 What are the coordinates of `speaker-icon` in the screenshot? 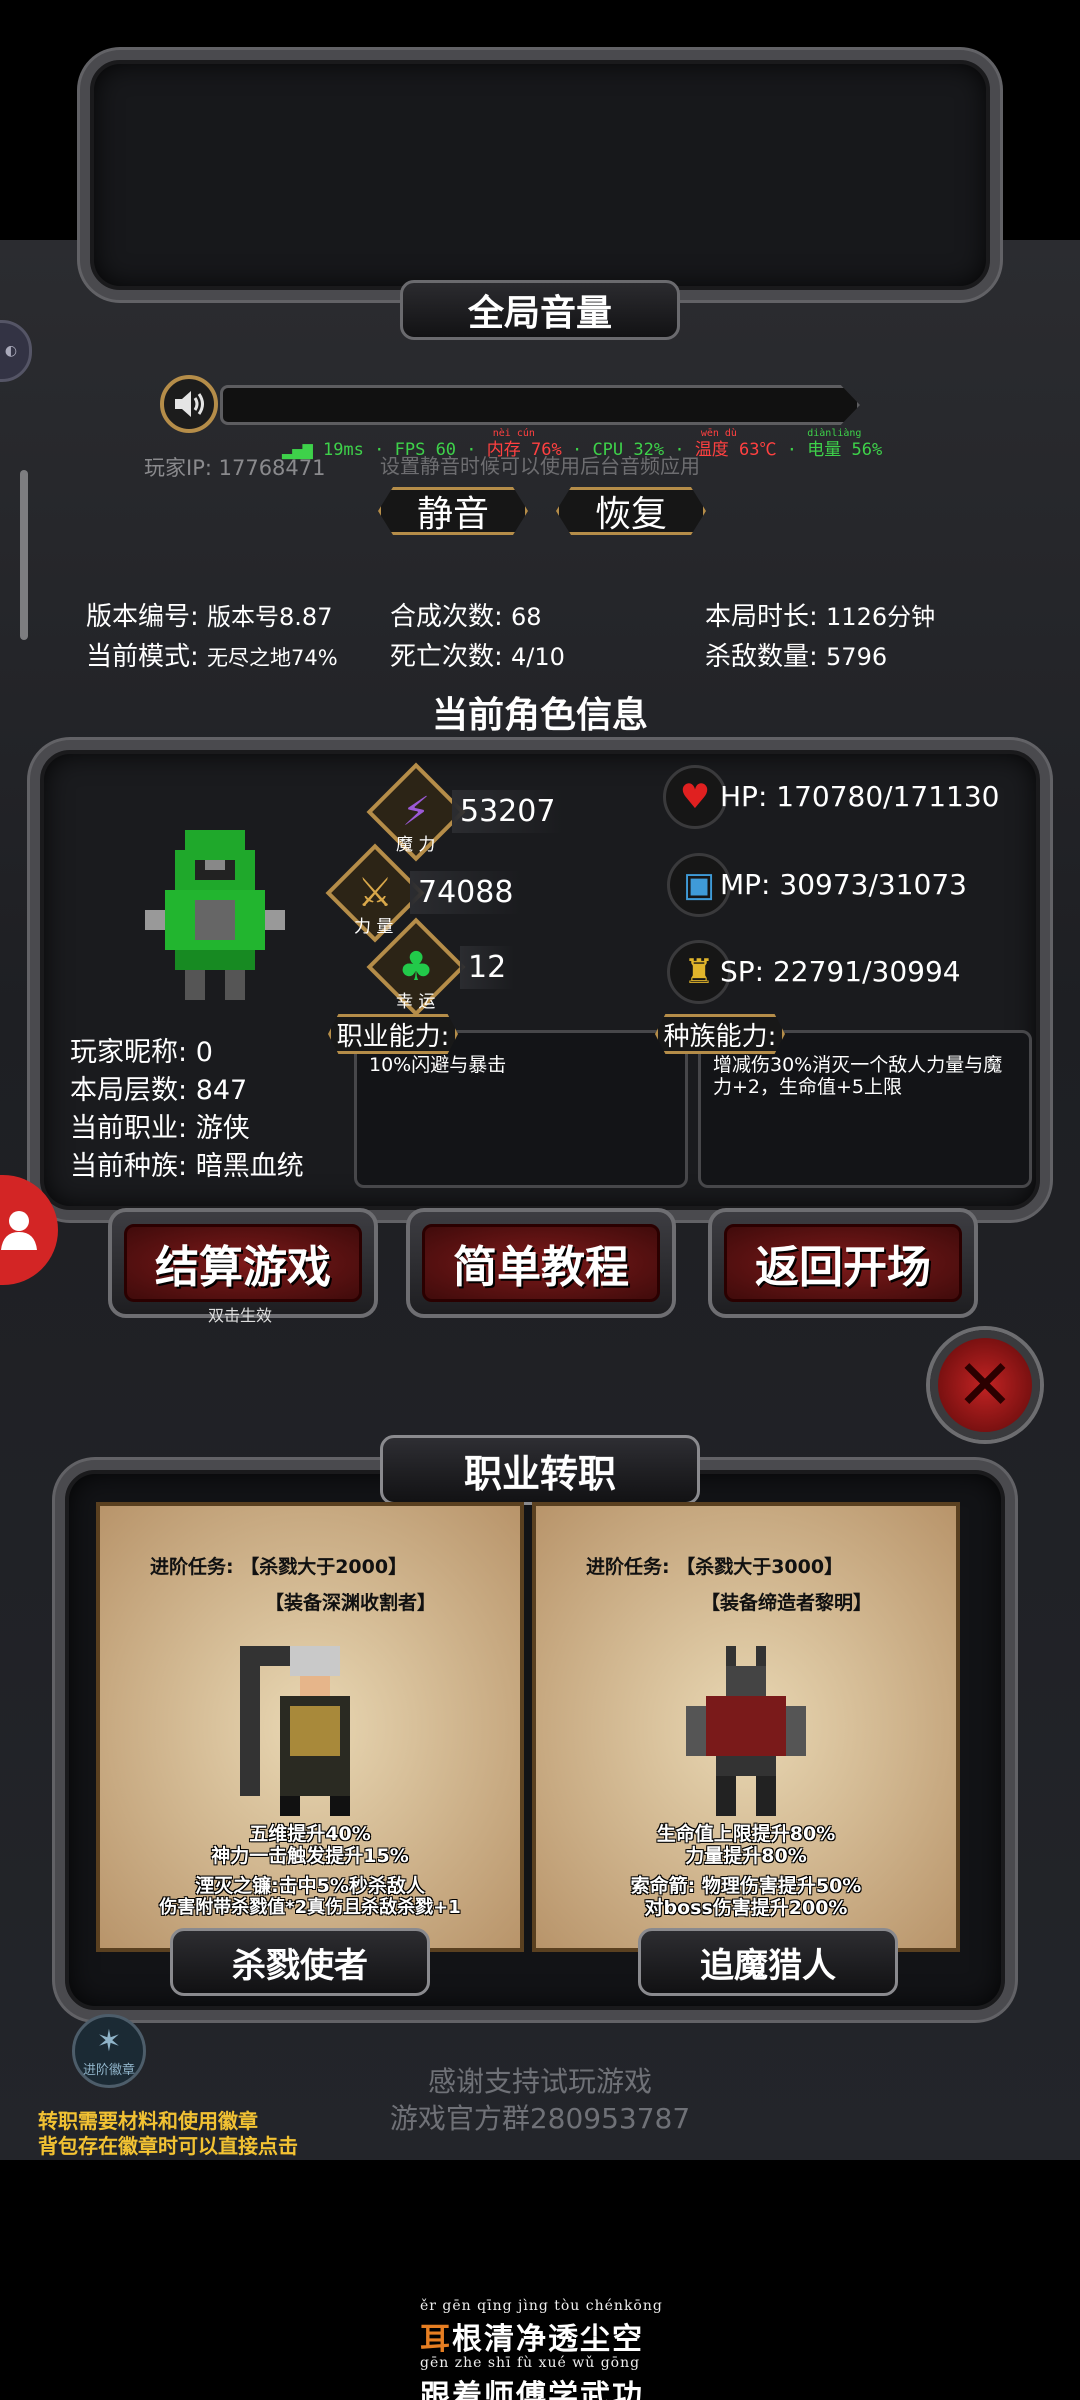 It's located at (189, 404).